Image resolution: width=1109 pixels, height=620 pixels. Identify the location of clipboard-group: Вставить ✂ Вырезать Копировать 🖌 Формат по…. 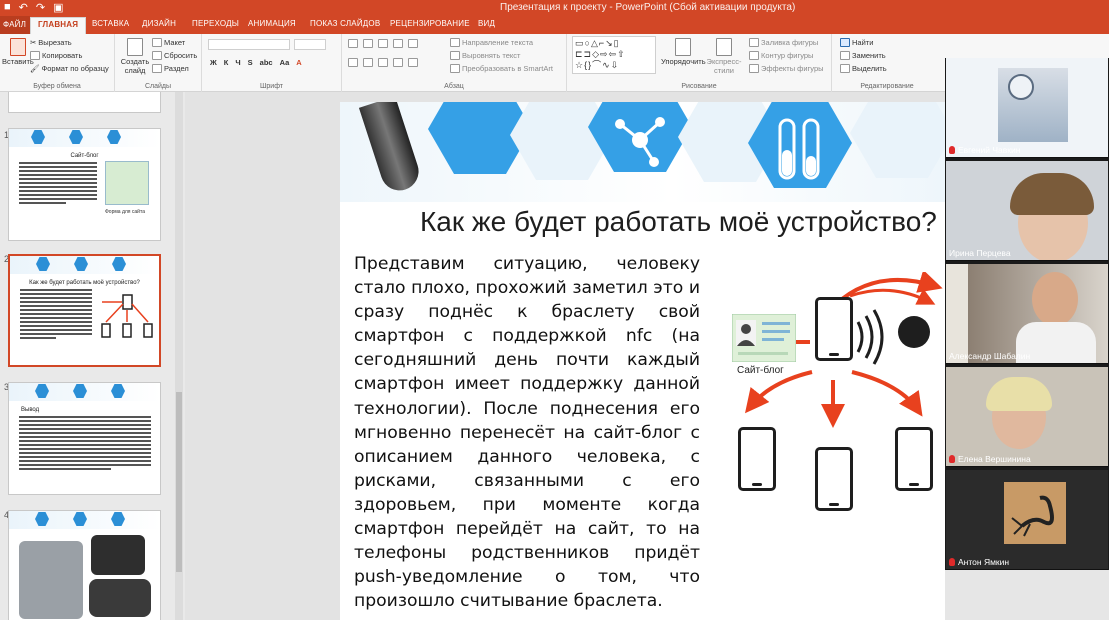
(57, 63).